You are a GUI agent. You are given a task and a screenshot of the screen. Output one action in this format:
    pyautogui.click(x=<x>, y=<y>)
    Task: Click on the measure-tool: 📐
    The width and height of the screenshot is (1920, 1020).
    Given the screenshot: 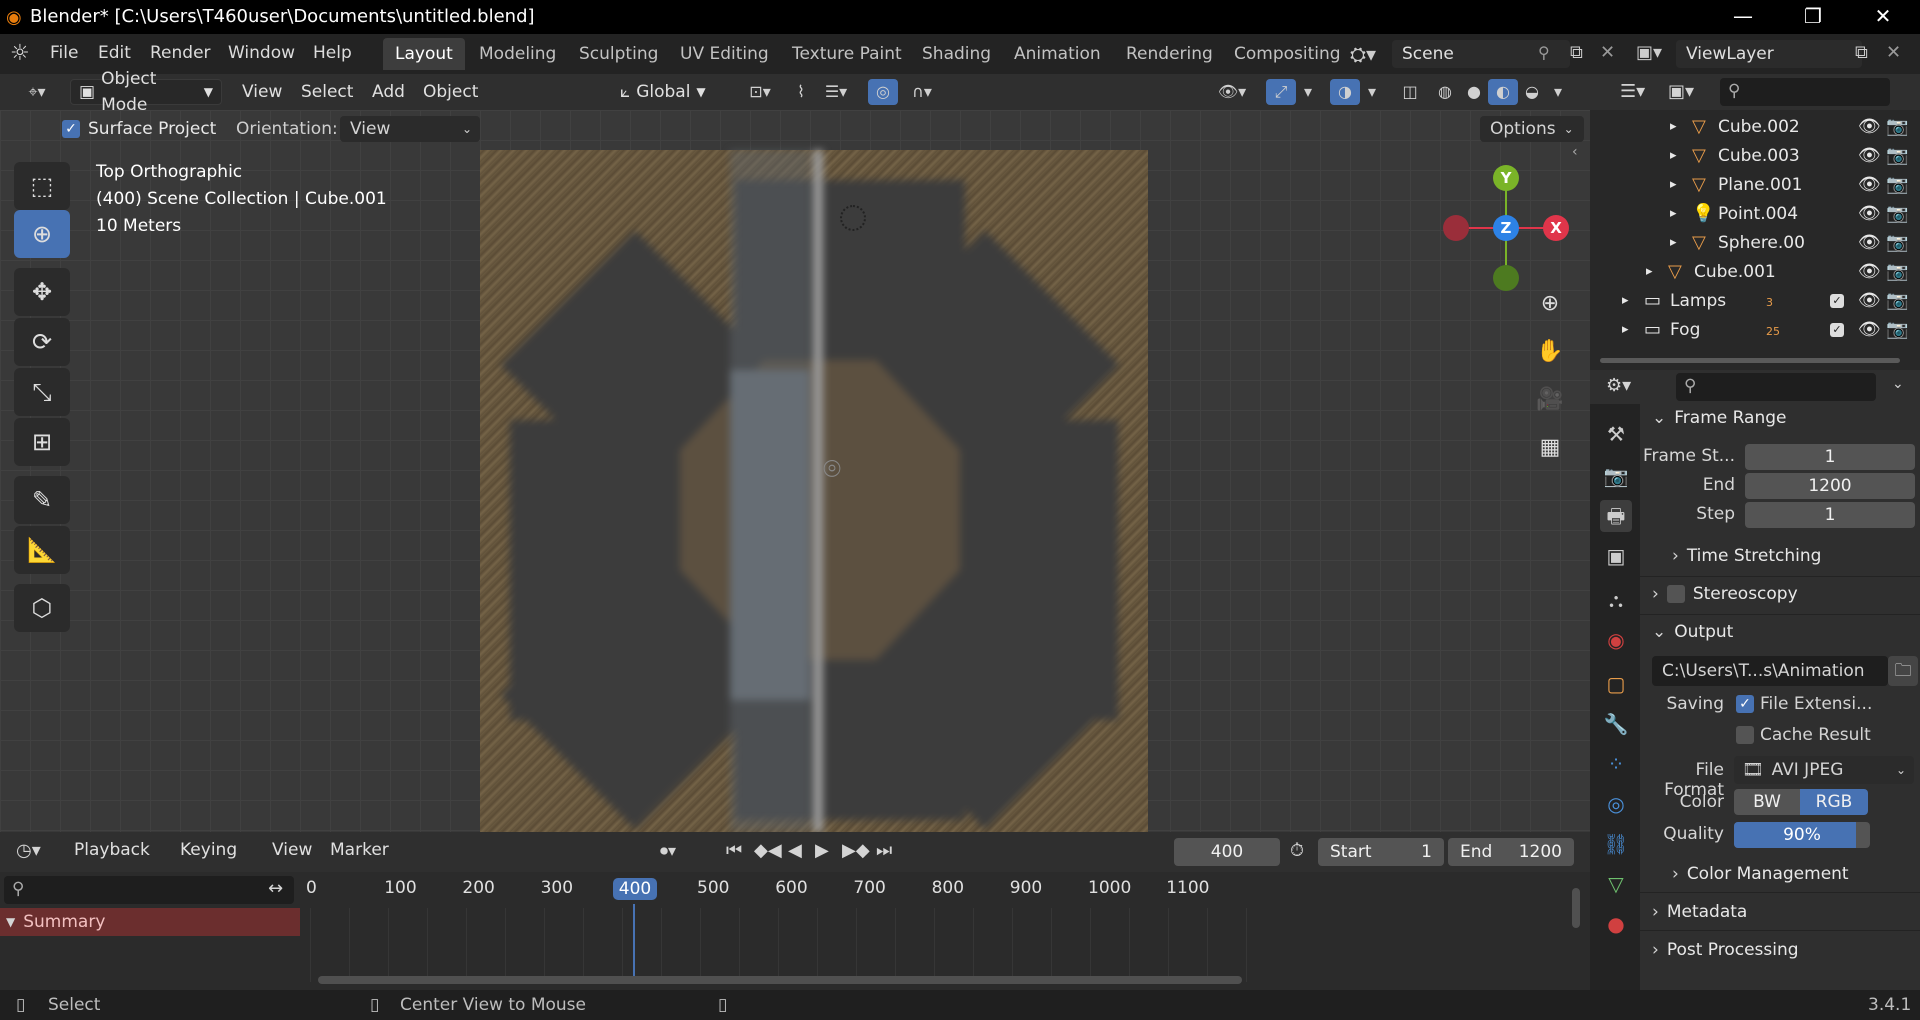 What is the action you would take?
    pyautogui.click(x=42, y=550)
    